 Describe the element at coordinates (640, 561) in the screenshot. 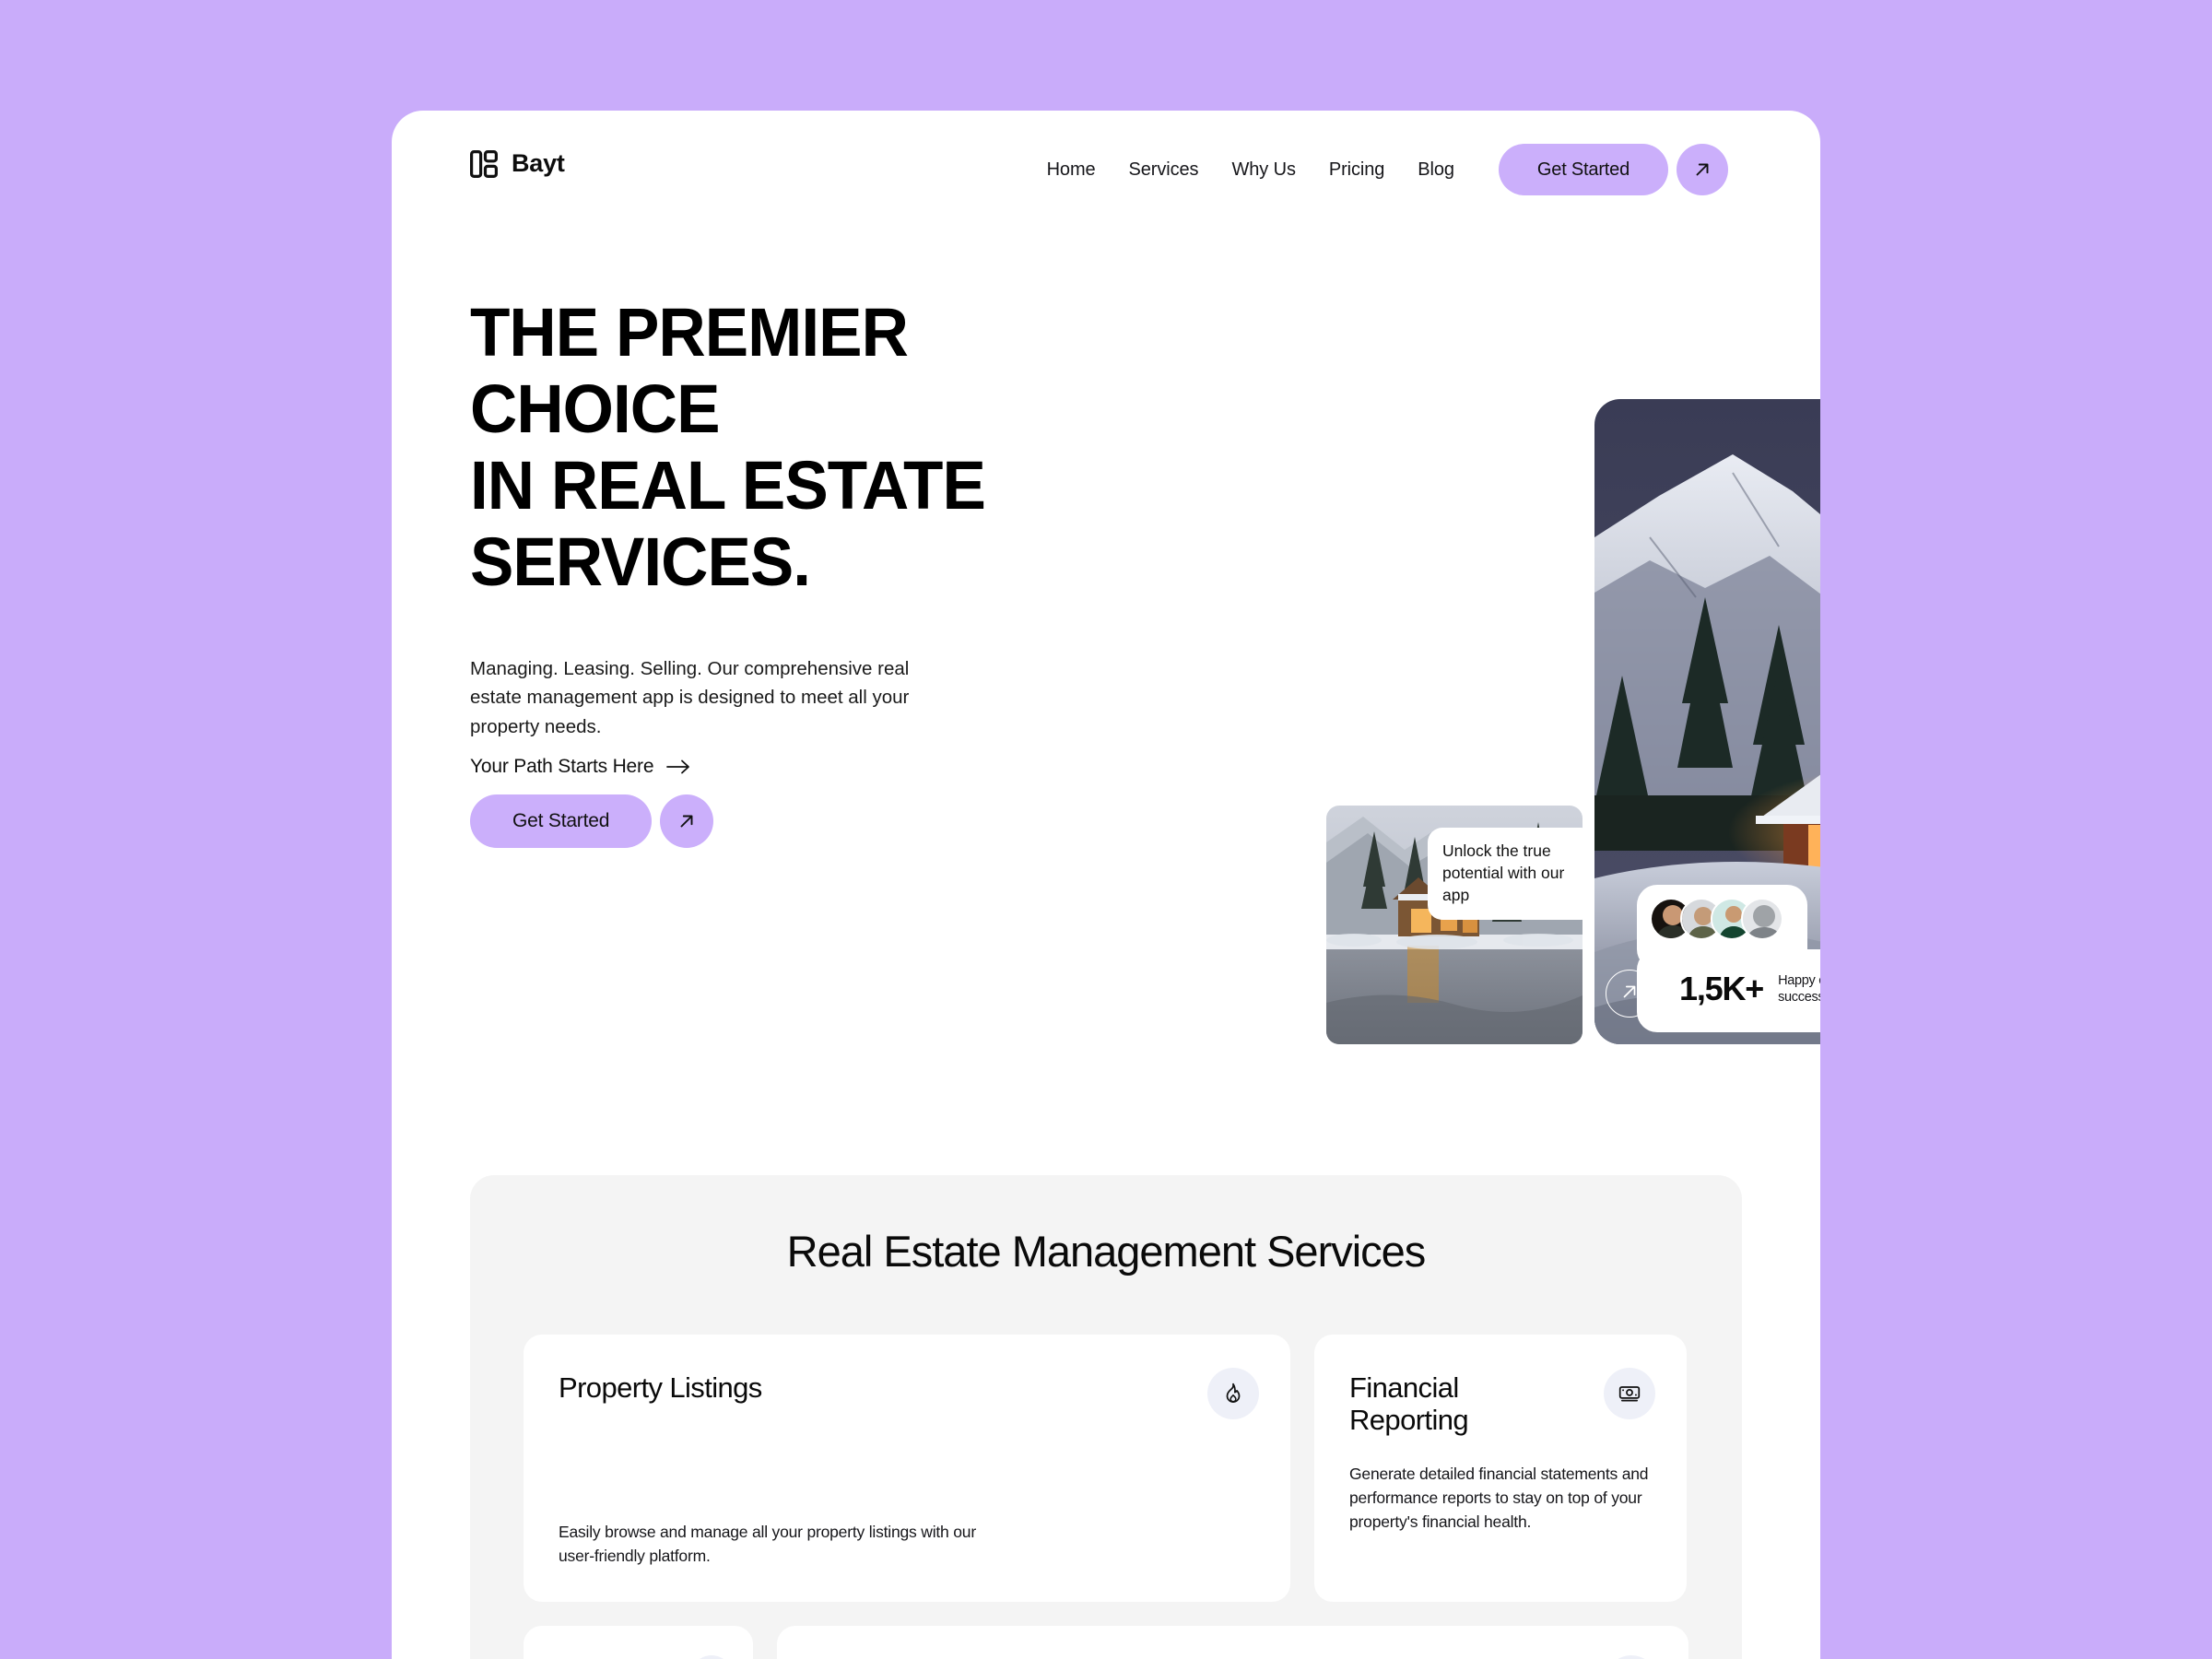

I see `headline-line-3: SERVICES.` at that location.